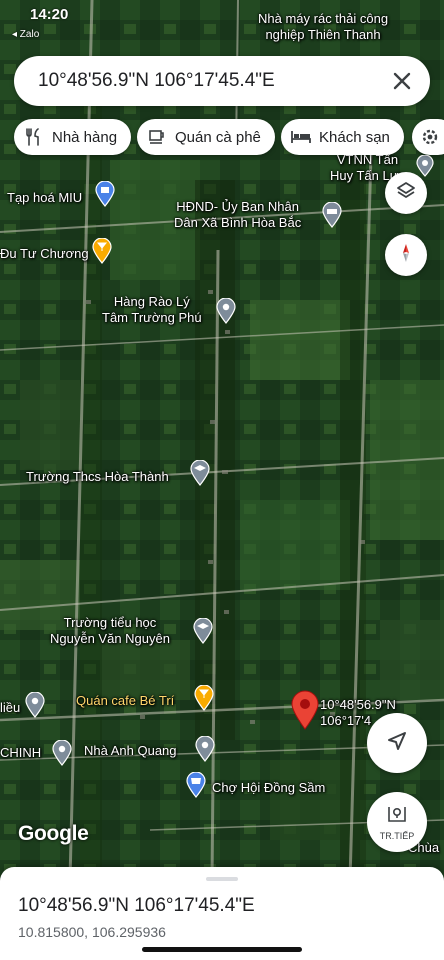  What do you see at coordinates (204, 698) in the screenshot?
I see `cafe-pin-icon` at bounding box center [204, 698].